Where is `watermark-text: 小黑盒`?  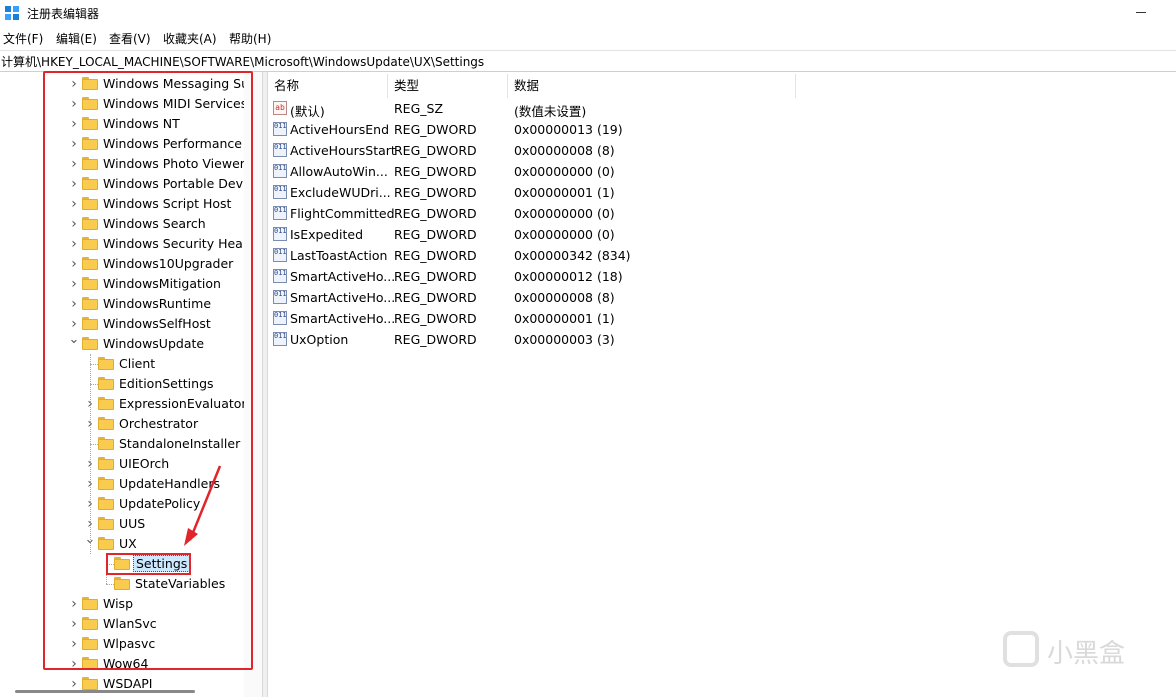
watermark-text: 小黑盒 is located at coordinates (1086, 654).